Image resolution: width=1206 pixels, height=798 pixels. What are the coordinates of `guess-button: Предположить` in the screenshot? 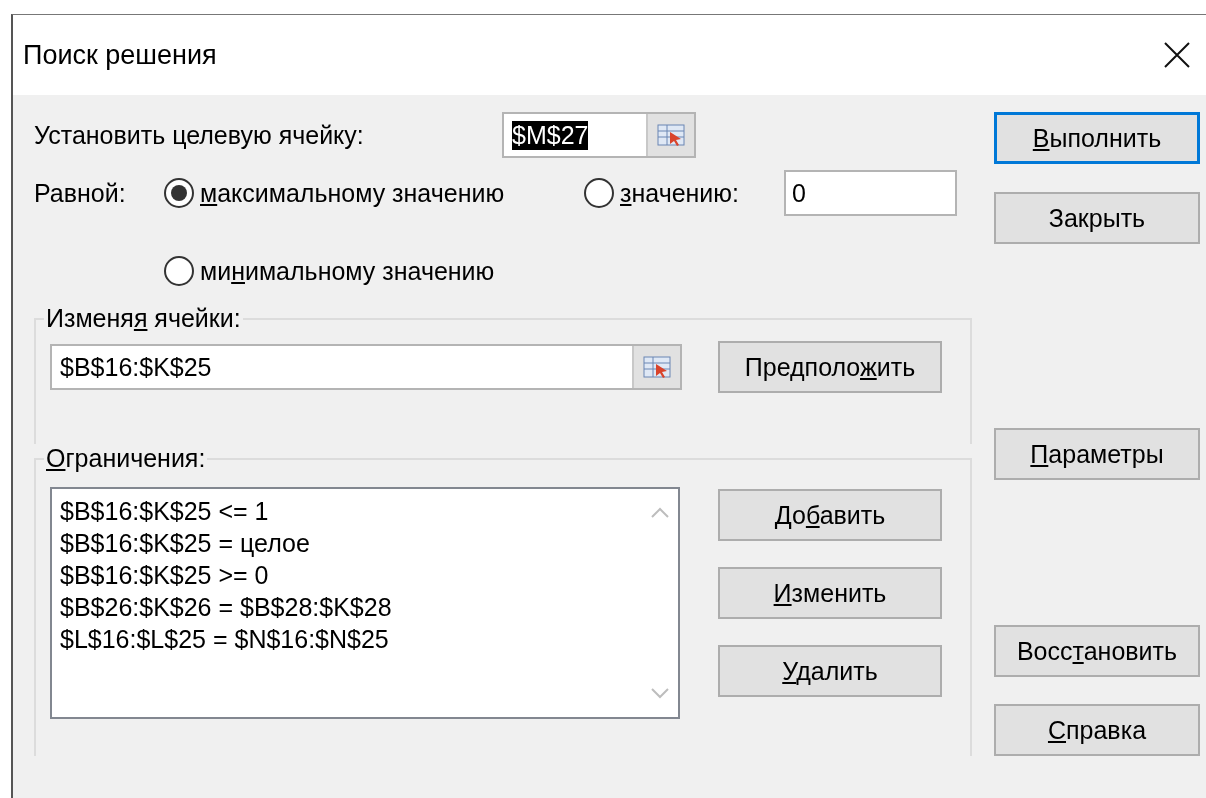 It's located at (830, 367).